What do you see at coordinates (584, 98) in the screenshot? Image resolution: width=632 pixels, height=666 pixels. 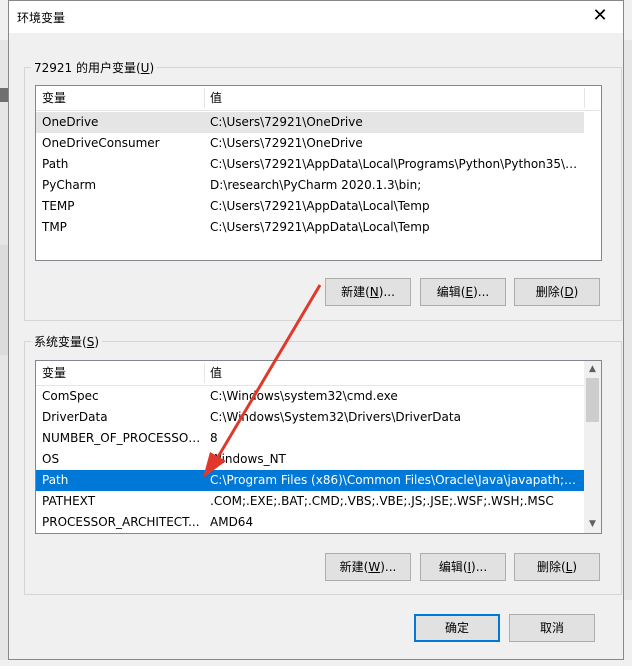 I see `column-separator` at bounding box center [584, 98].